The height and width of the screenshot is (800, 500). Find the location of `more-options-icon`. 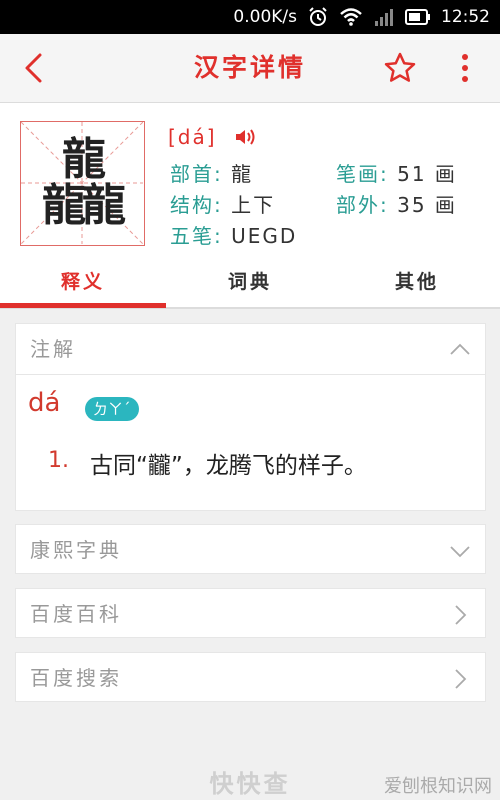

more-options-icon is located at coordinates (465, 68).